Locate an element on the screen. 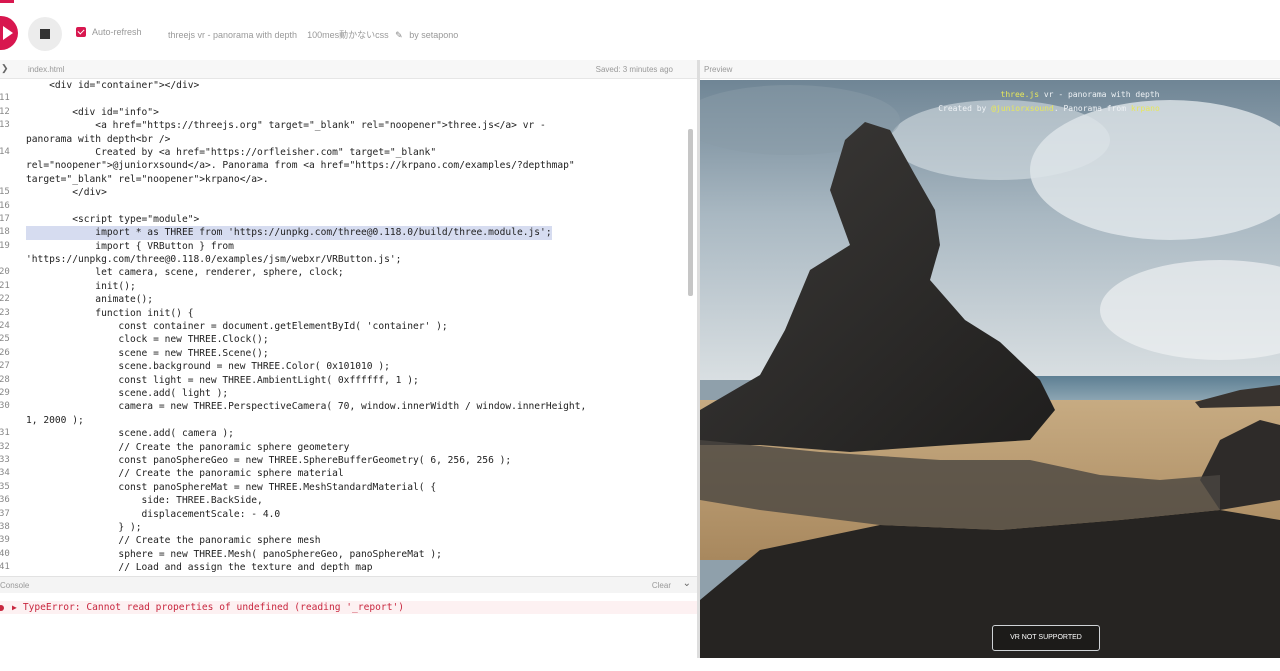 This screenshot has width=1280, height=671. info-mid: . Panorama from is located at coordinates (1092, 108).